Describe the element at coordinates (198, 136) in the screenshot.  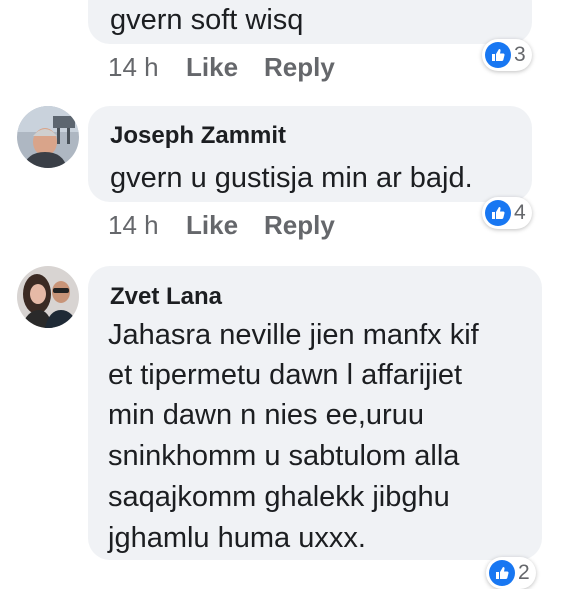
I see `comment-author: Joseph Zammit` at that location.